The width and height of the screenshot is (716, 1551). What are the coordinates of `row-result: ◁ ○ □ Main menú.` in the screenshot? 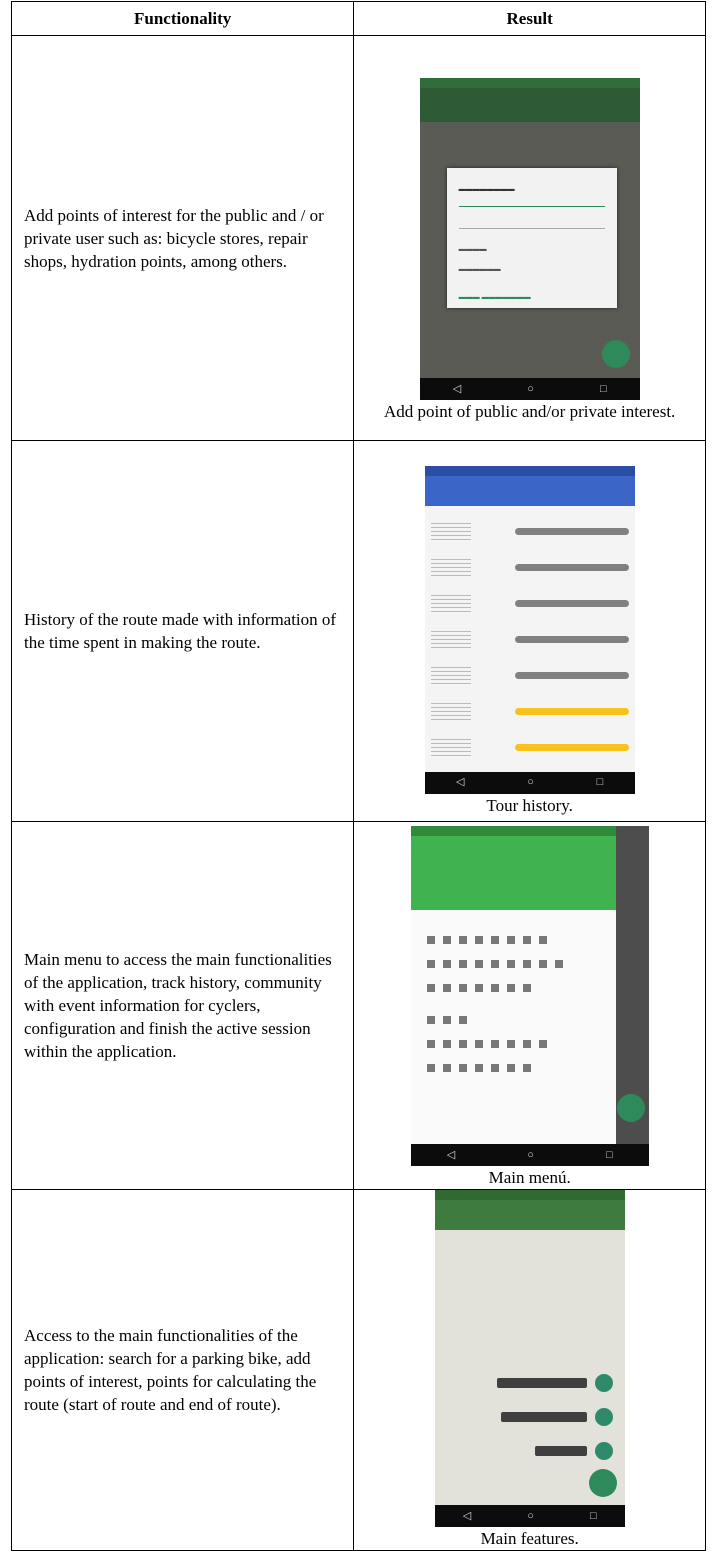 It's located at (529, 1005).